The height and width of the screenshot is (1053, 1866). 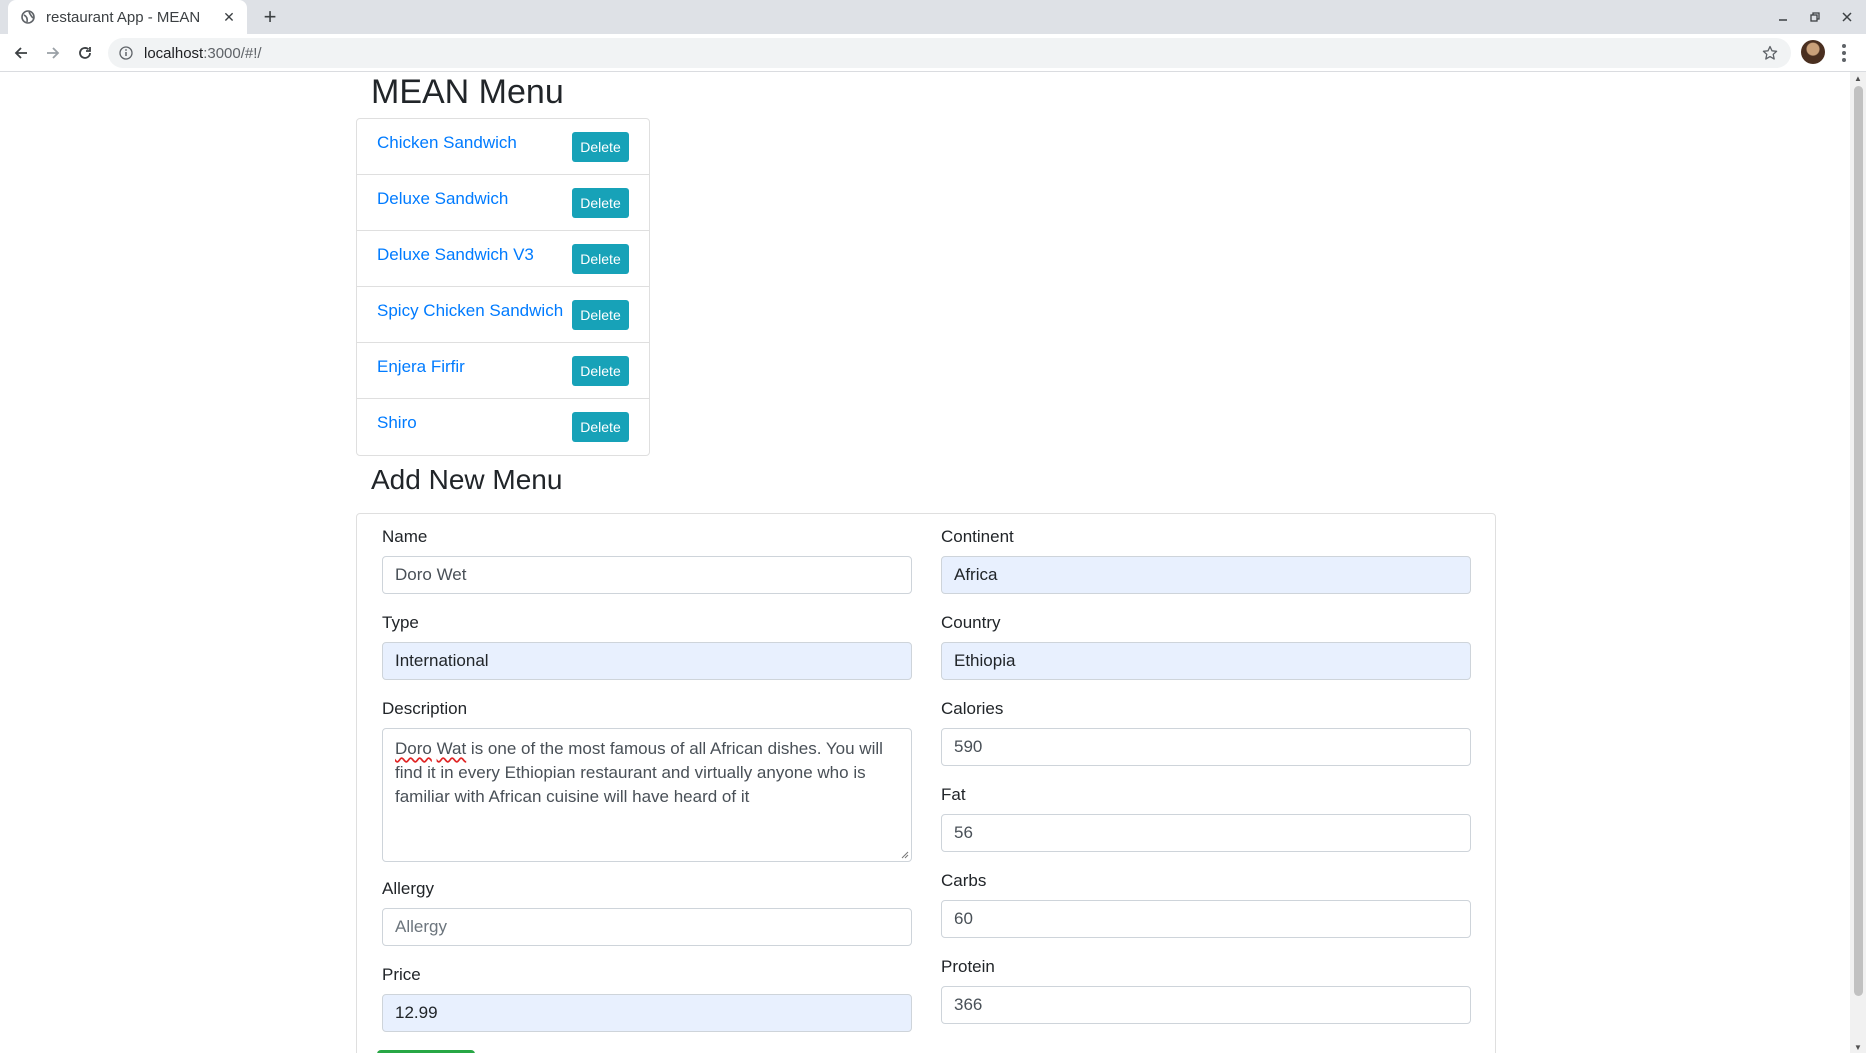 What do you see at coordinates (503, 427) in the screenshot?
I see `list-item: Shiro Delete` at bounding box center [503, 427].